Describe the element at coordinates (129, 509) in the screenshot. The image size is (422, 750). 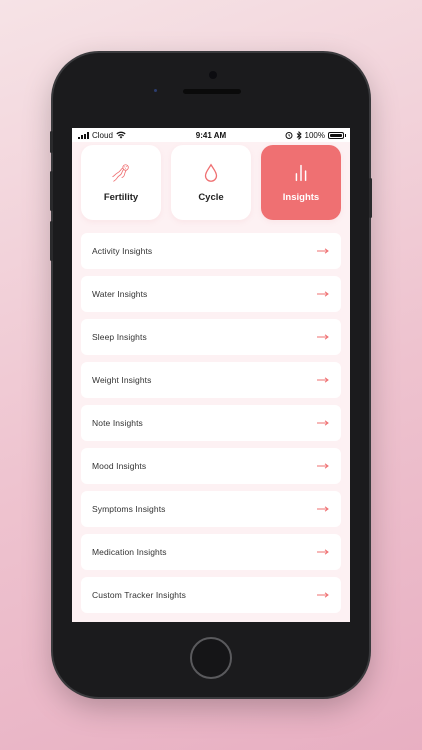
I see `list-item-label: Symptoms Insights` at that location.